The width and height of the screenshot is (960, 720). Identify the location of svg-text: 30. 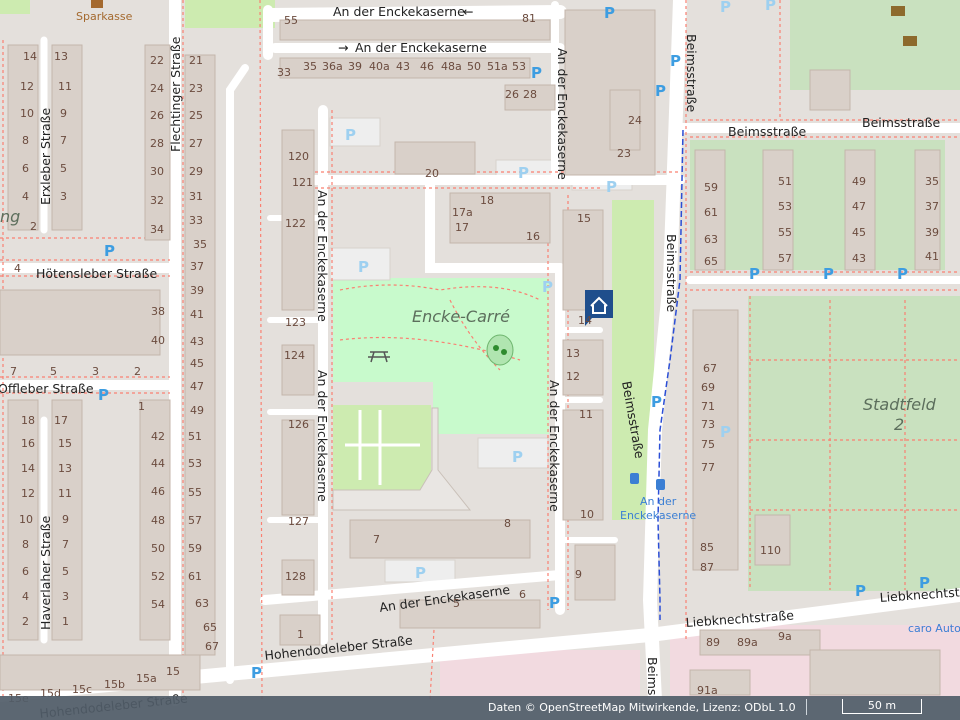
(157, 171).